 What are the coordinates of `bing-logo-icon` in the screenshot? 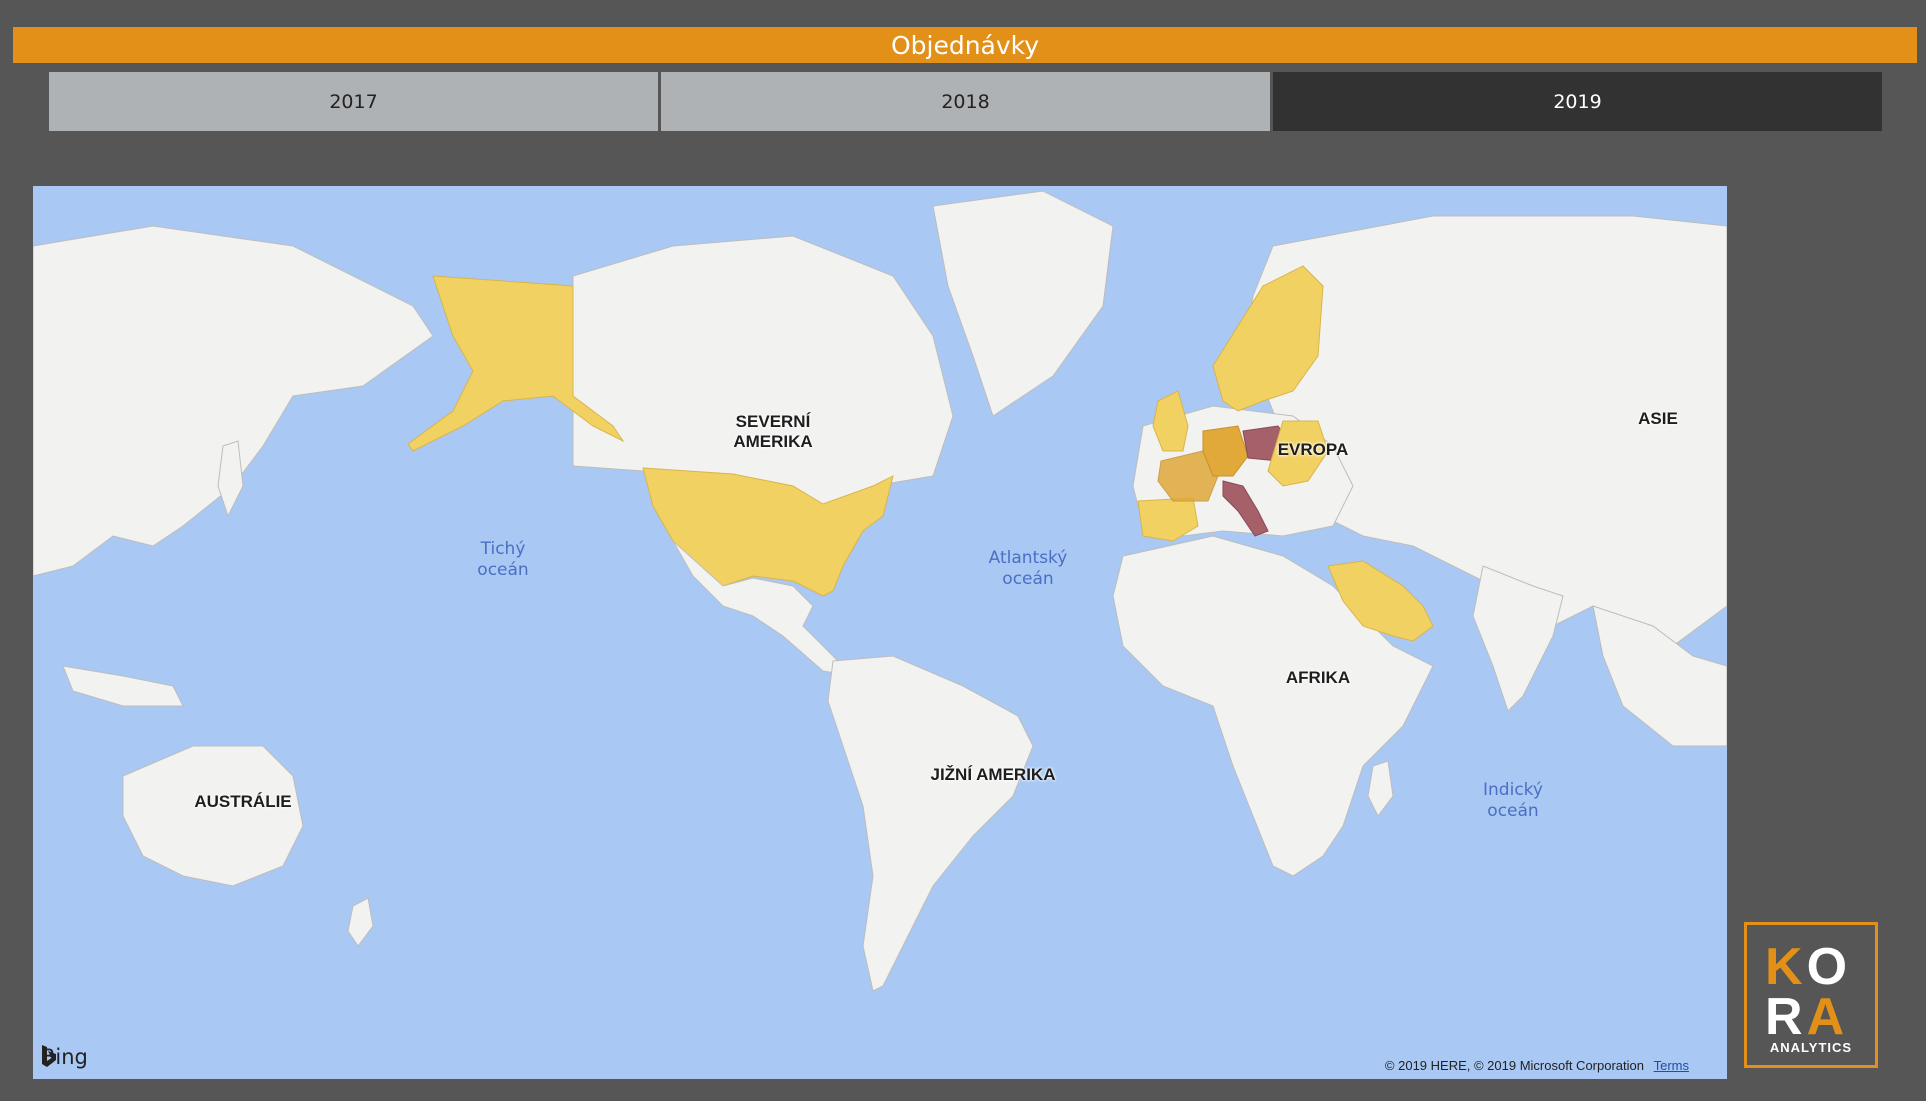 It's located at (49, 1056).